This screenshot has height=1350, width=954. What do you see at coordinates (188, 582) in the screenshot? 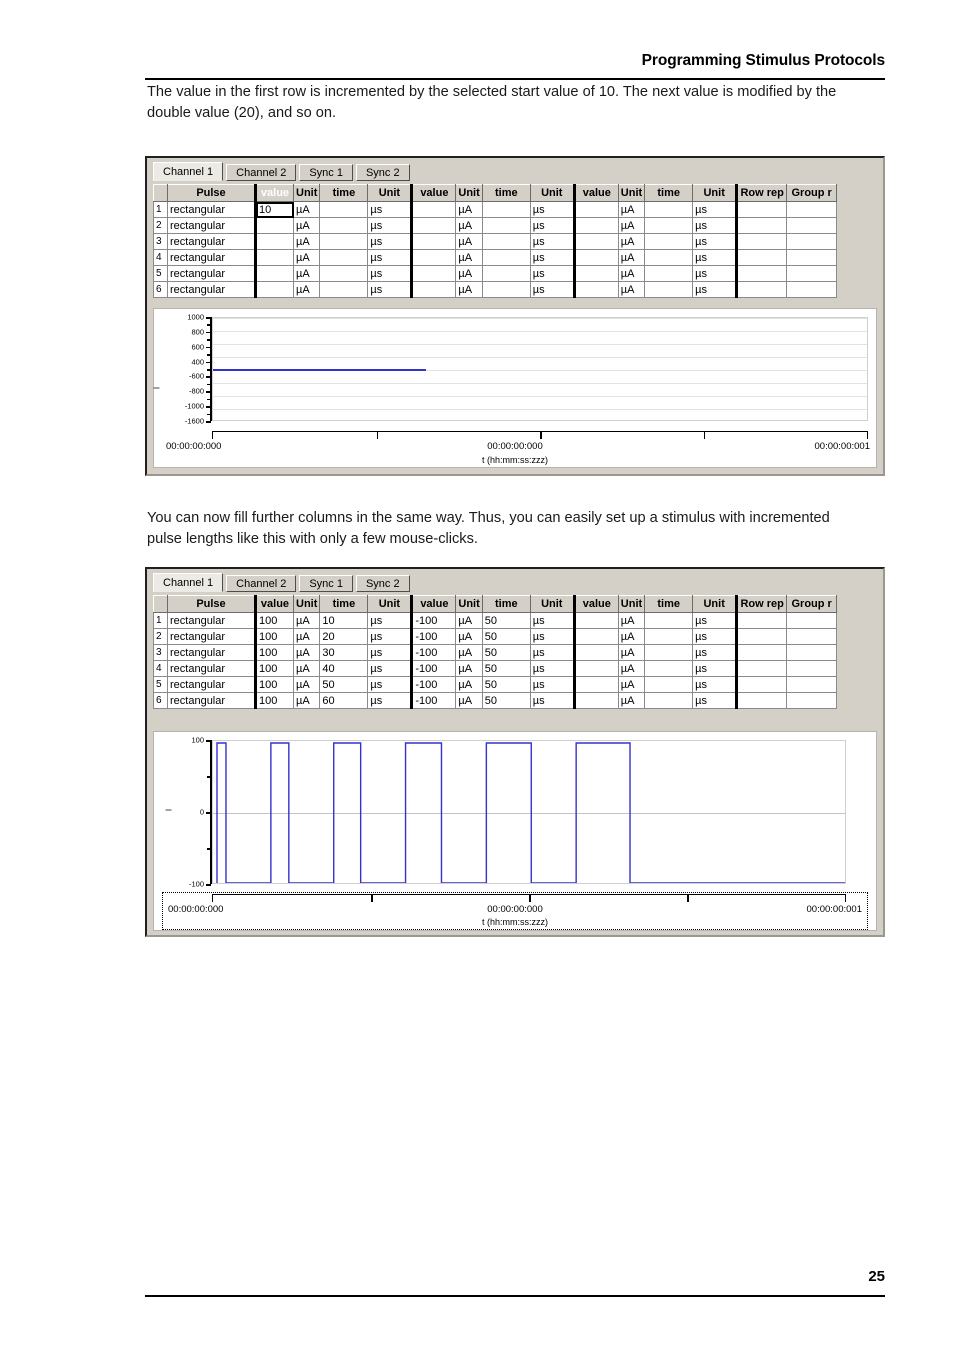
I see `tab-channel-1: Channel 1` at bounding box center [188, 582].